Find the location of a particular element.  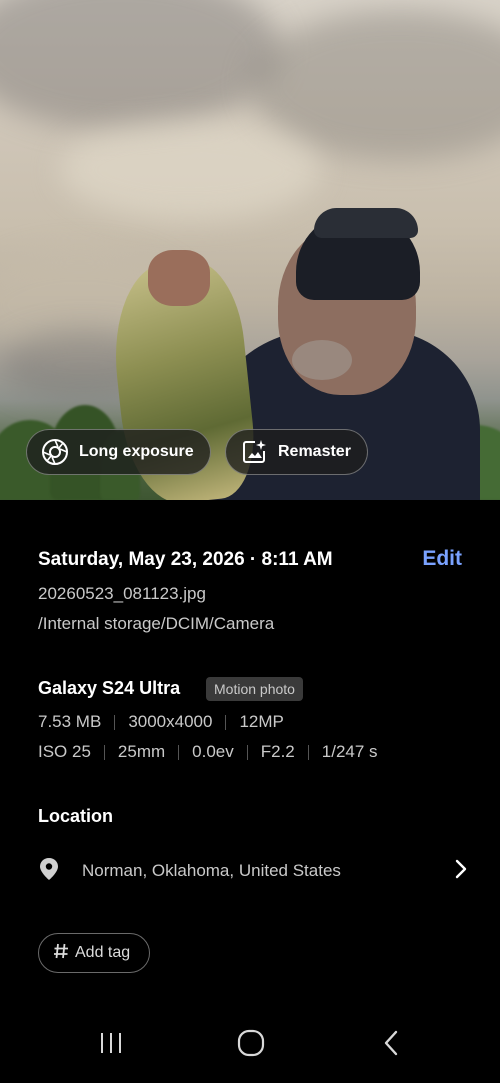

iso-value: ISO 25 is located at coordinates (64, 751).